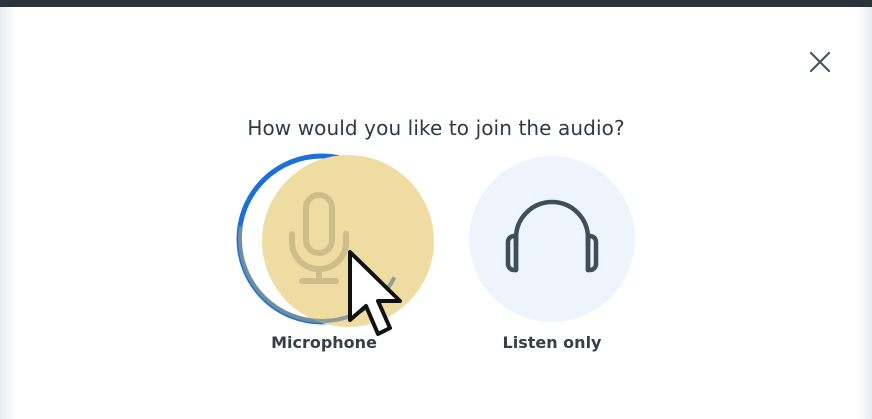 The image size is (872, 419). What do you see at coordinates (375, 293) in the screenshot?
I see `mouse-pointer-icon` at bounding box center [375, 293].